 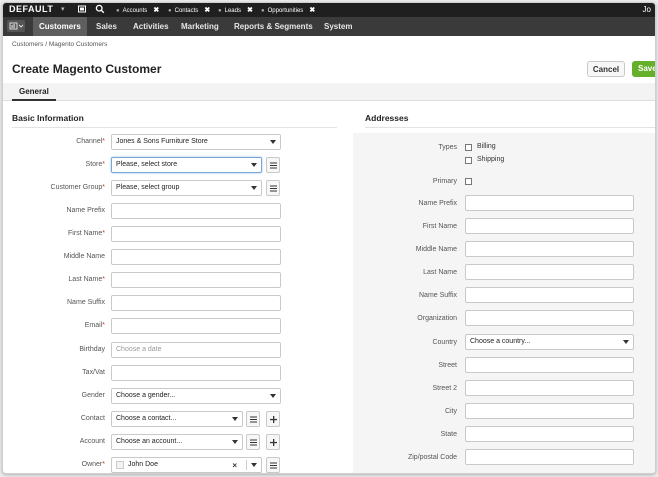 What do you see at coordinates (439, 226) in the screenshot?
I see `address-first-name-label: First Name` at bounding box center [439, 226].